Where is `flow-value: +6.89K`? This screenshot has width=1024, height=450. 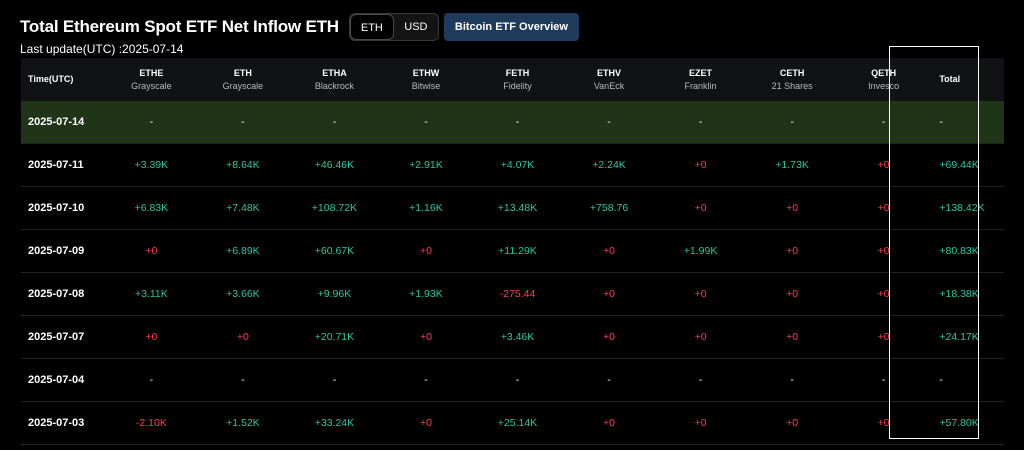 flow-value: +6.89K is located at coordinates (243, 251).